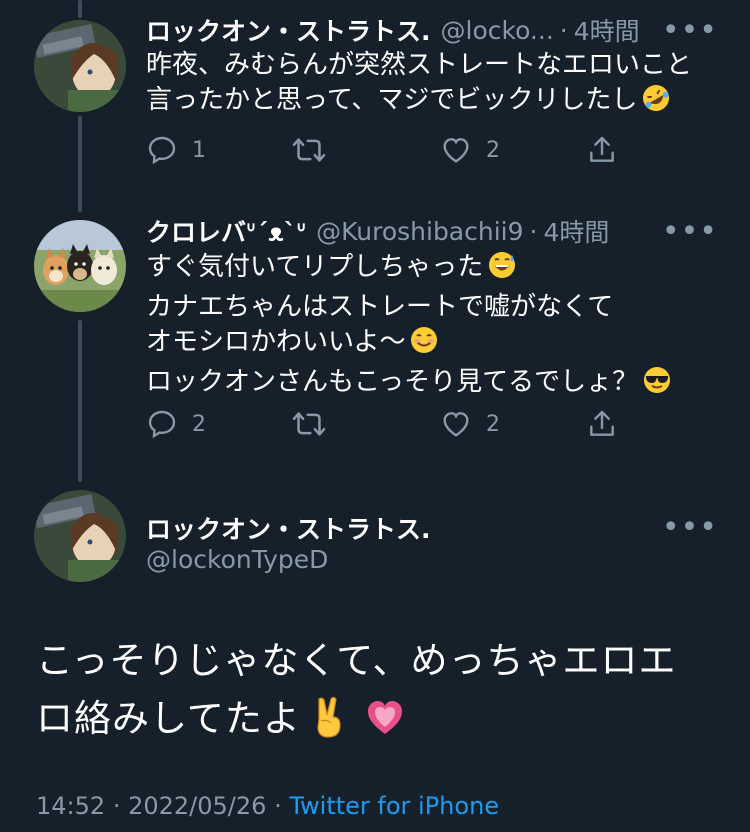  I want to click on sunglasses-emoji-icon, so click(657, 385).